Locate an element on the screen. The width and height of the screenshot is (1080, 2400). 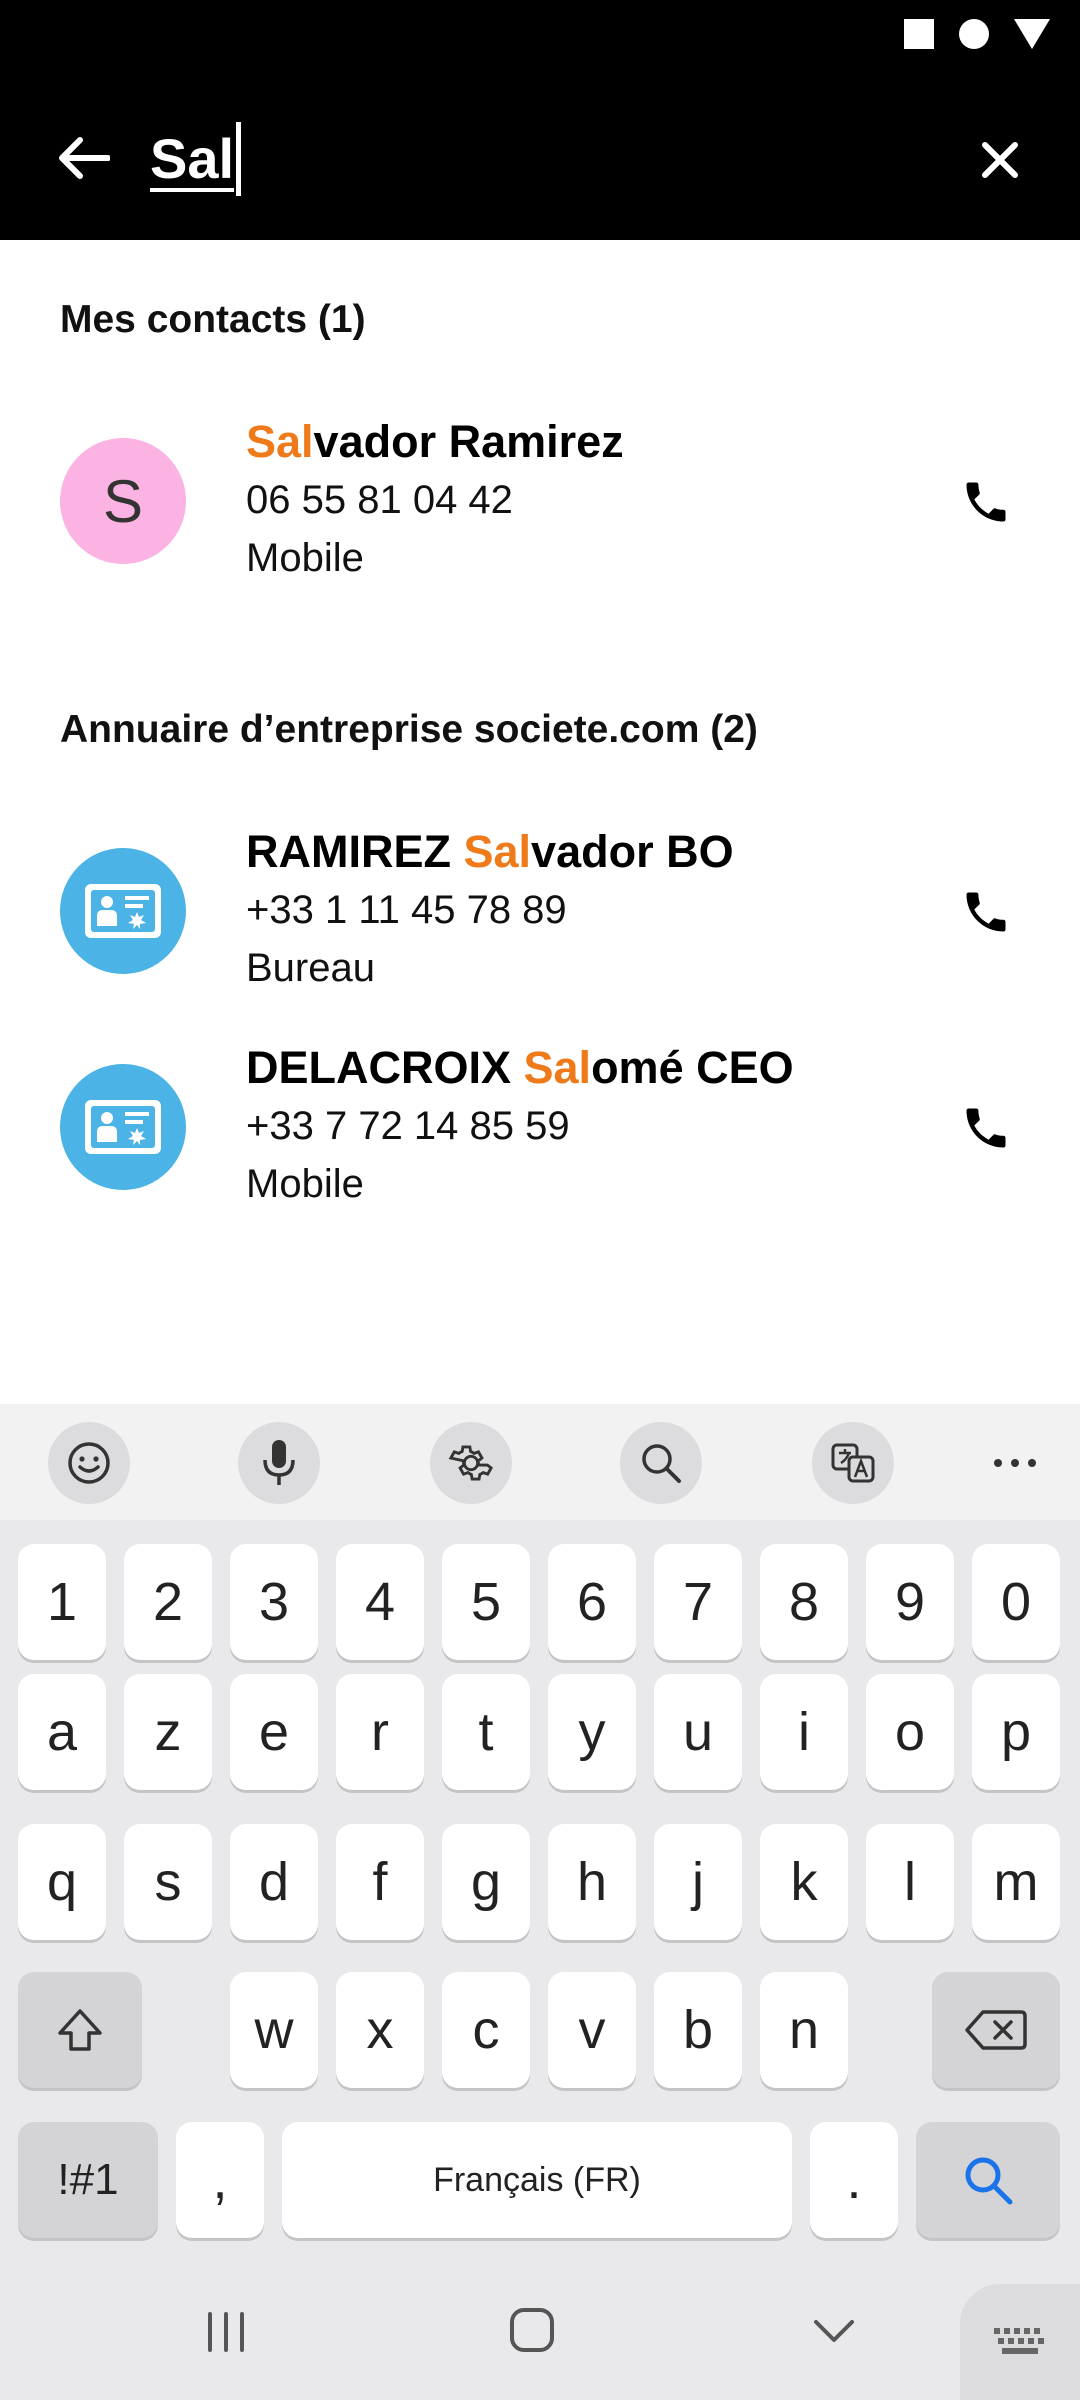
emoji-icon is located at coordinates (89, 1463).